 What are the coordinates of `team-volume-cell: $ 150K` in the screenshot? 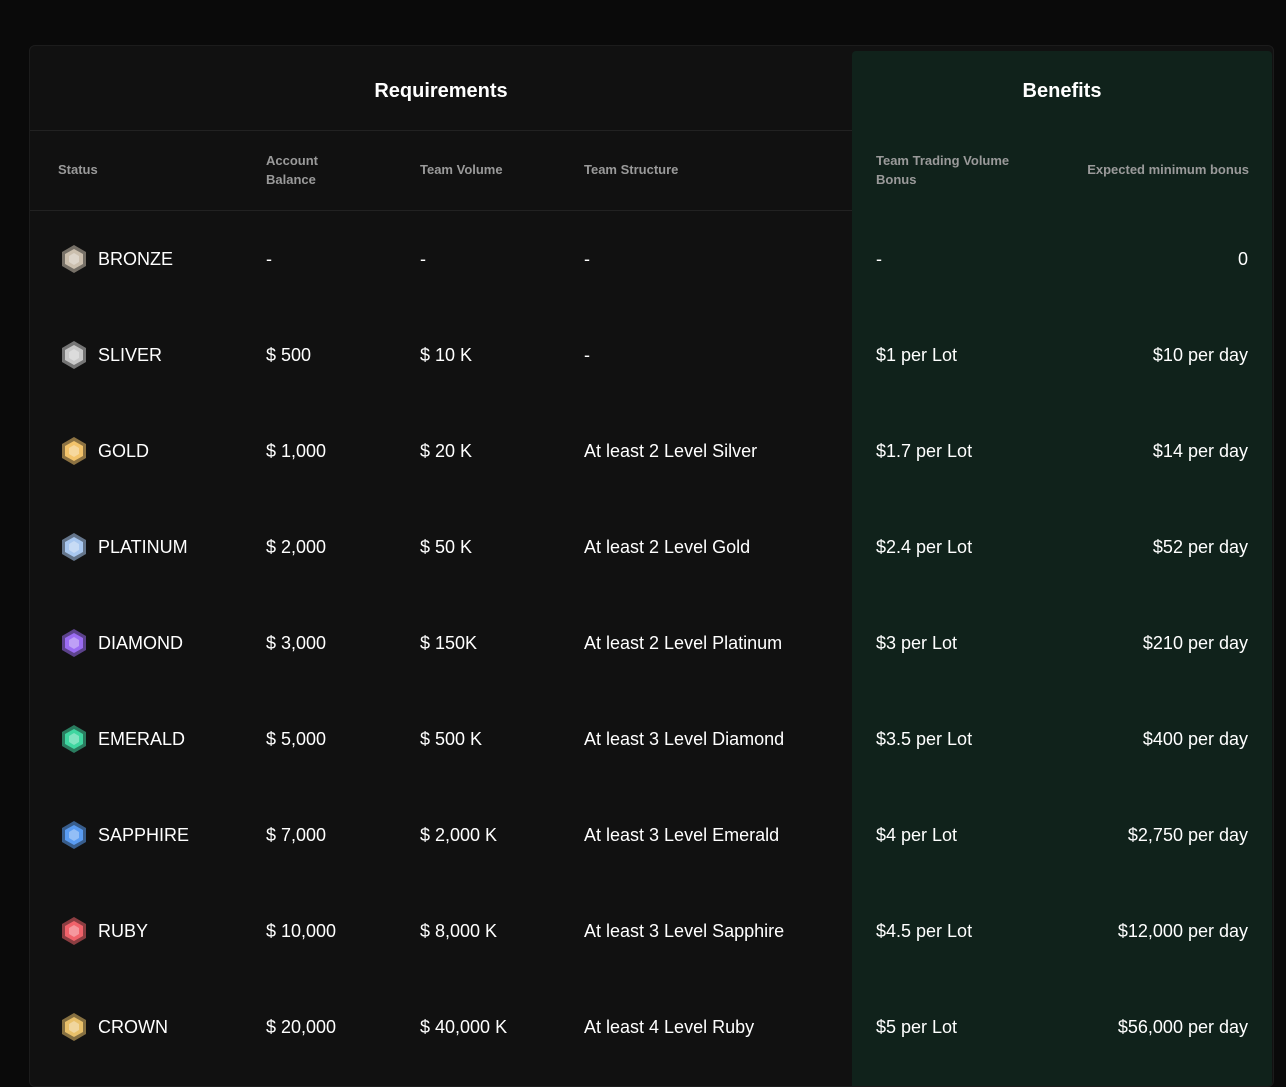 It's located at (449, 643).